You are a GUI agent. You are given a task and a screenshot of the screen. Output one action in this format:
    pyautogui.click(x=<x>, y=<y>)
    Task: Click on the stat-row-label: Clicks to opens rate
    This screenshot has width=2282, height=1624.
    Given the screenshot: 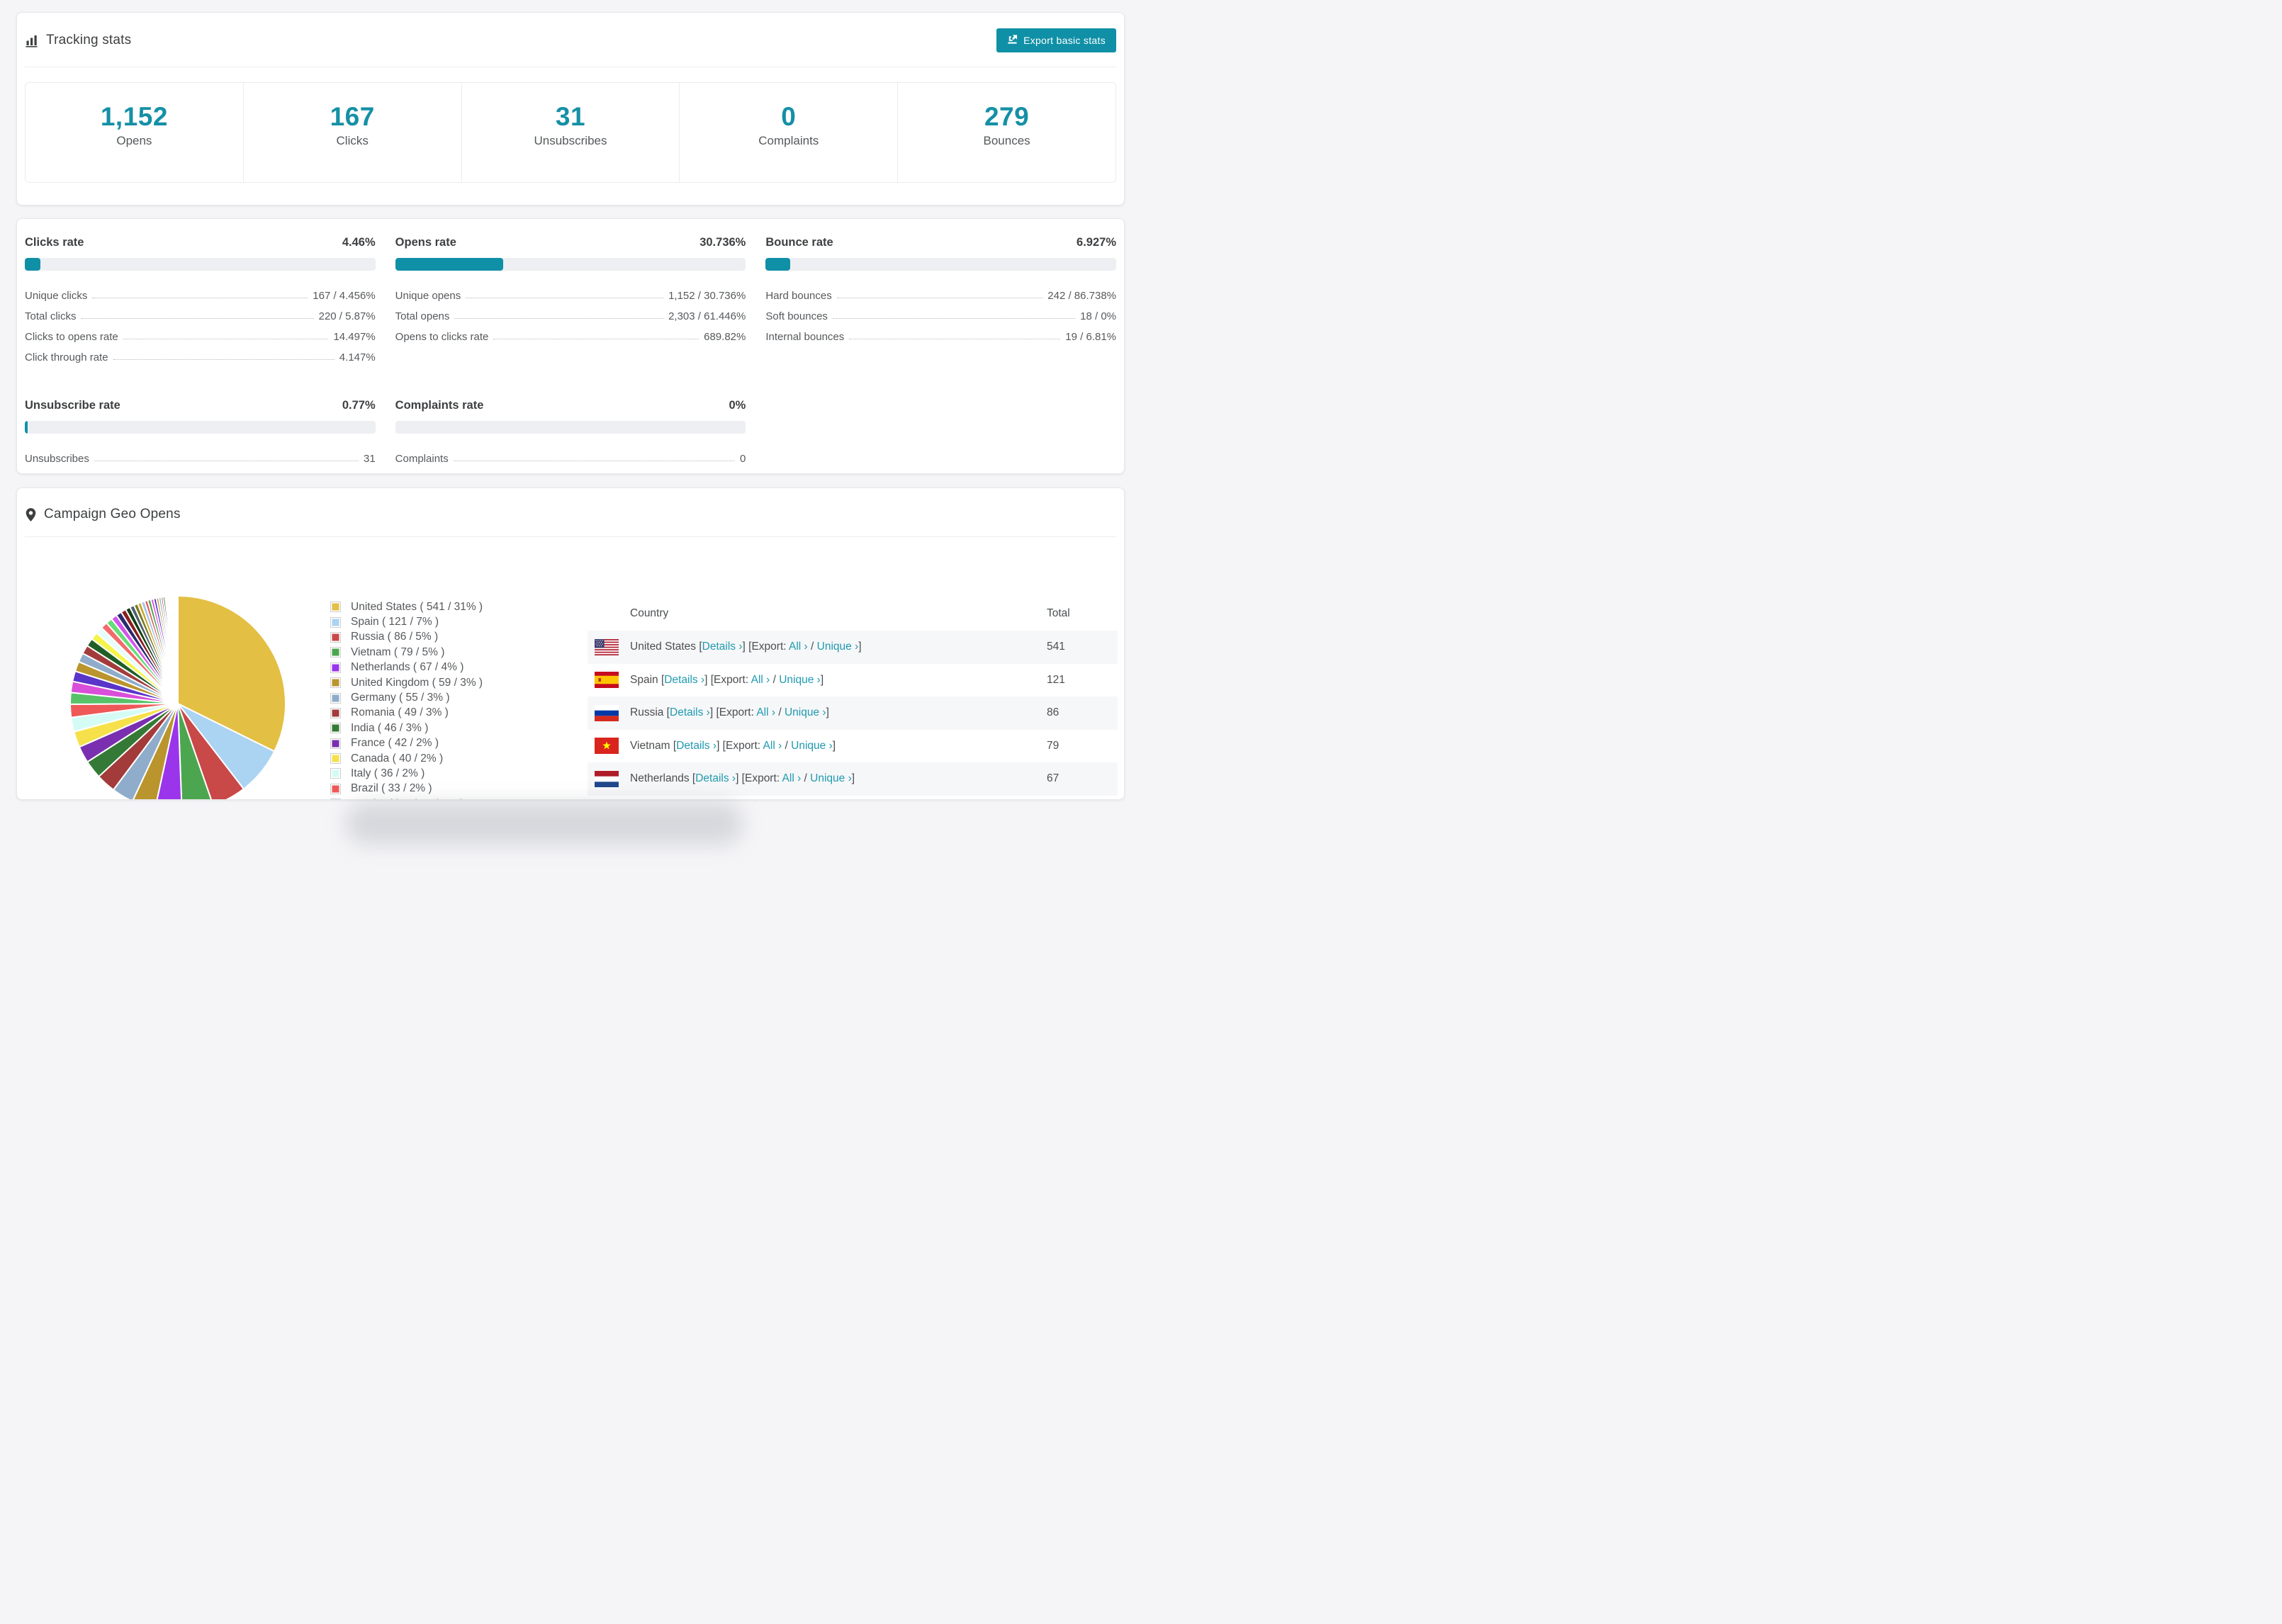 What is the action you would take?
    pyautogui.click(x=72, y=337)
    